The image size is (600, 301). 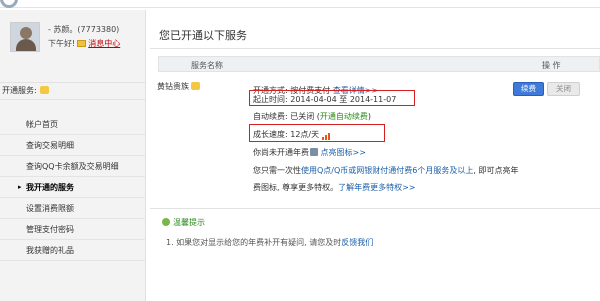 I want to click on sidebar-item-transaction-details: 查询交易明细, so click(x=73, y=145).